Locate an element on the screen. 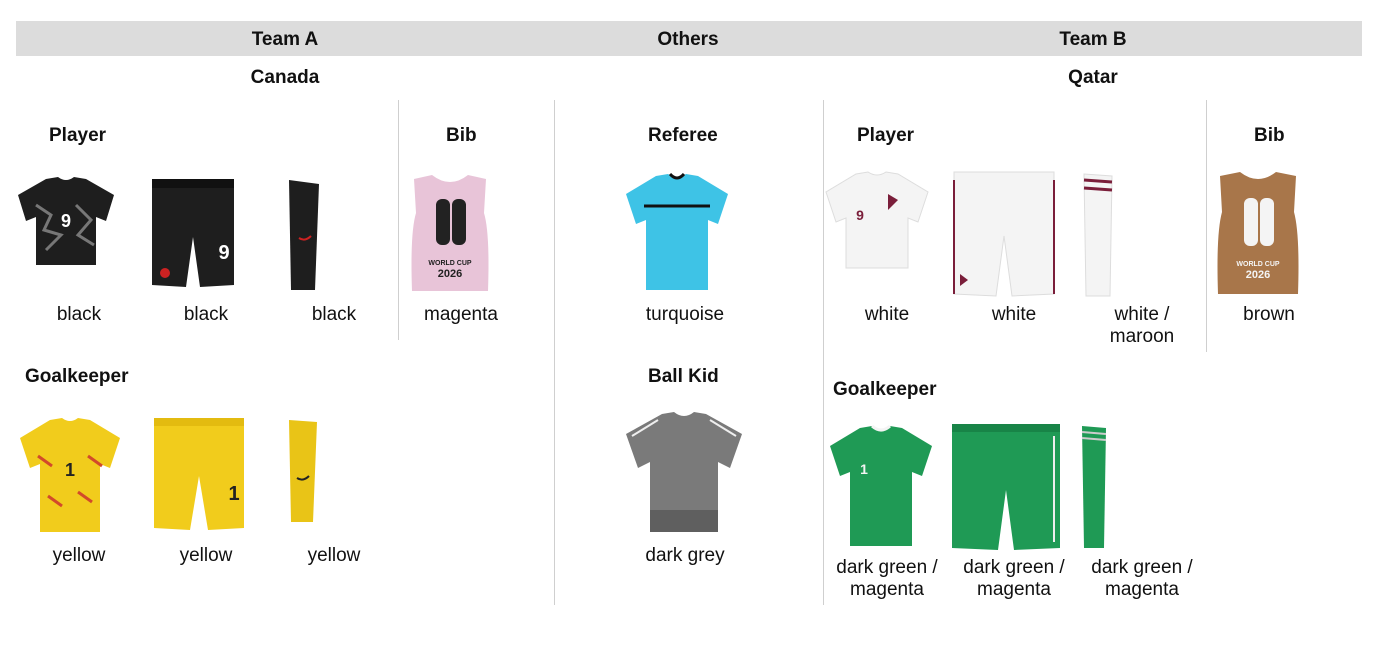 The image size is (1374, 649). team-b-player-socks-label-line2: maroon is located at coordinates (1142, 336).